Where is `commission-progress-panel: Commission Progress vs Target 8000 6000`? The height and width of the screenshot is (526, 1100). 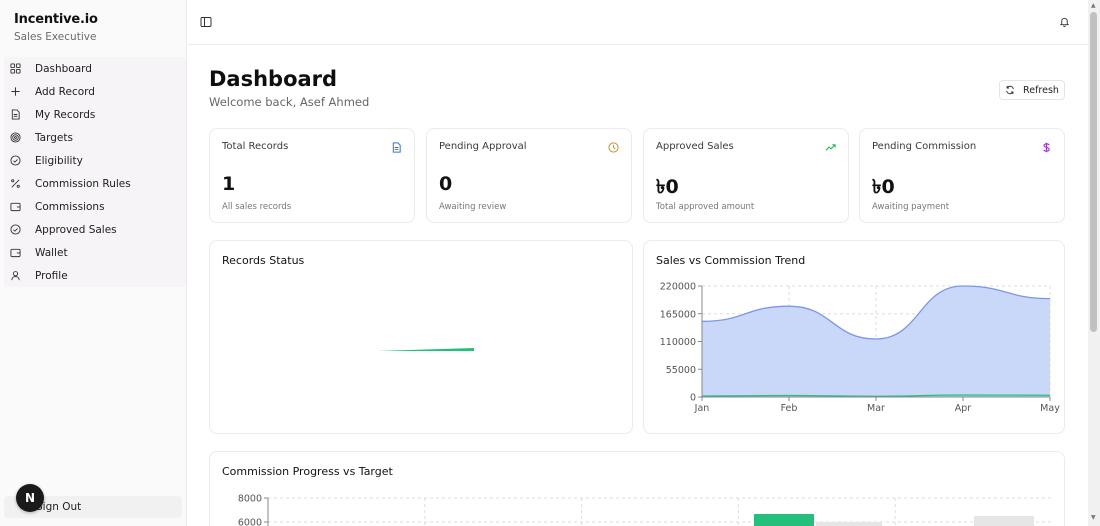
commission-progress-panel: Commission Progress vs Target 8000 6000 is located at coordinates (637, 488).